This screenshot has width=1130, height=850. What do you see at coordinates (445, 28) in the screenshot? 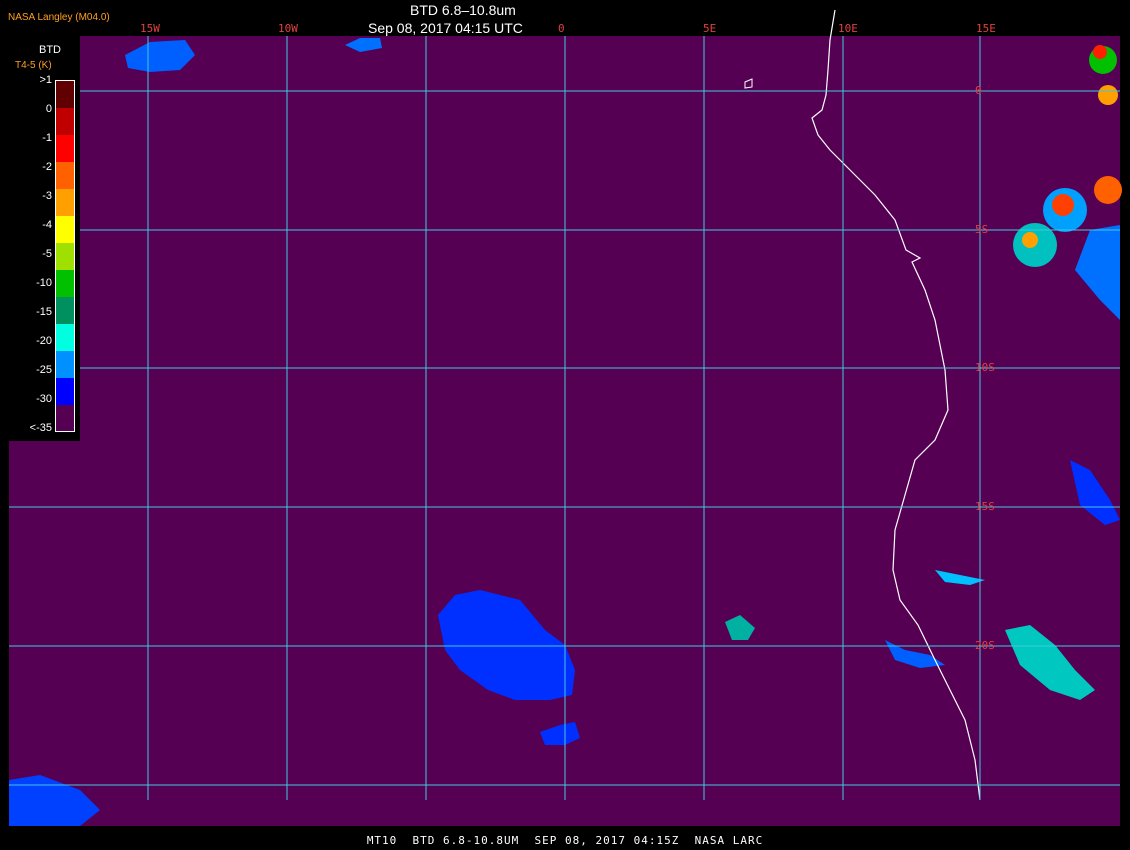
I see `datetime-title: Sep 08, 2017 04:15 UTC` at bounding box center [445, 28].